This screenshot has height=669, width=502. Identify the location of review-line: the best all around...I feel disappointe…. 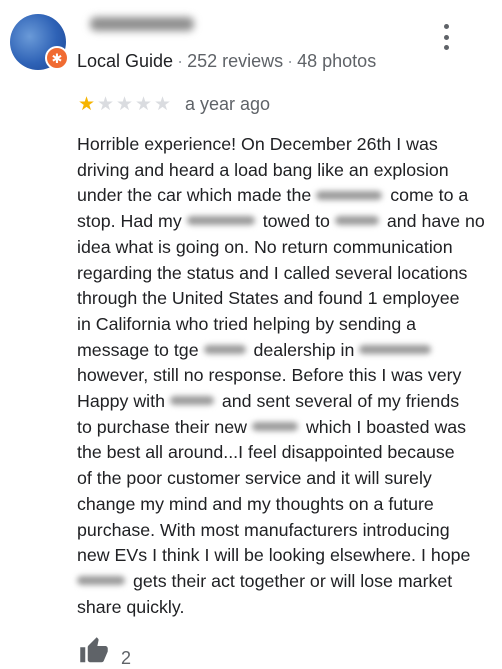
(266, 452).